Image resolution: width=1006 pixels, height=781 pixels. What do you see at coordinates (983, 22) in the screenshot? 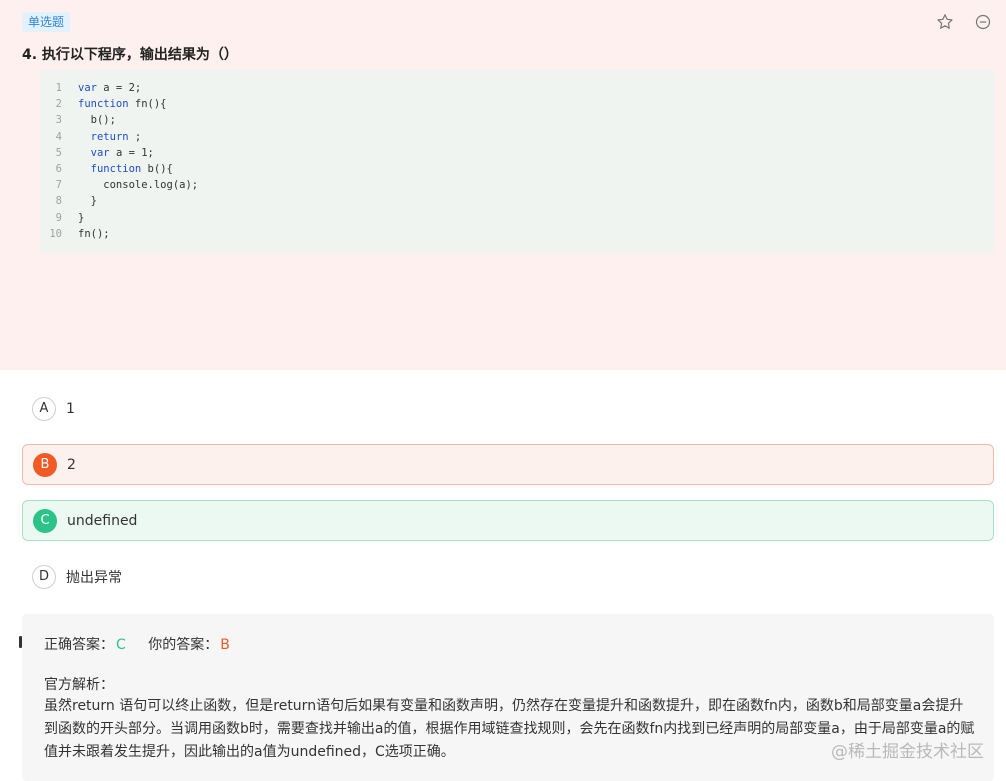
I see `minus-circle-icon` at bounding box center [983, 22].